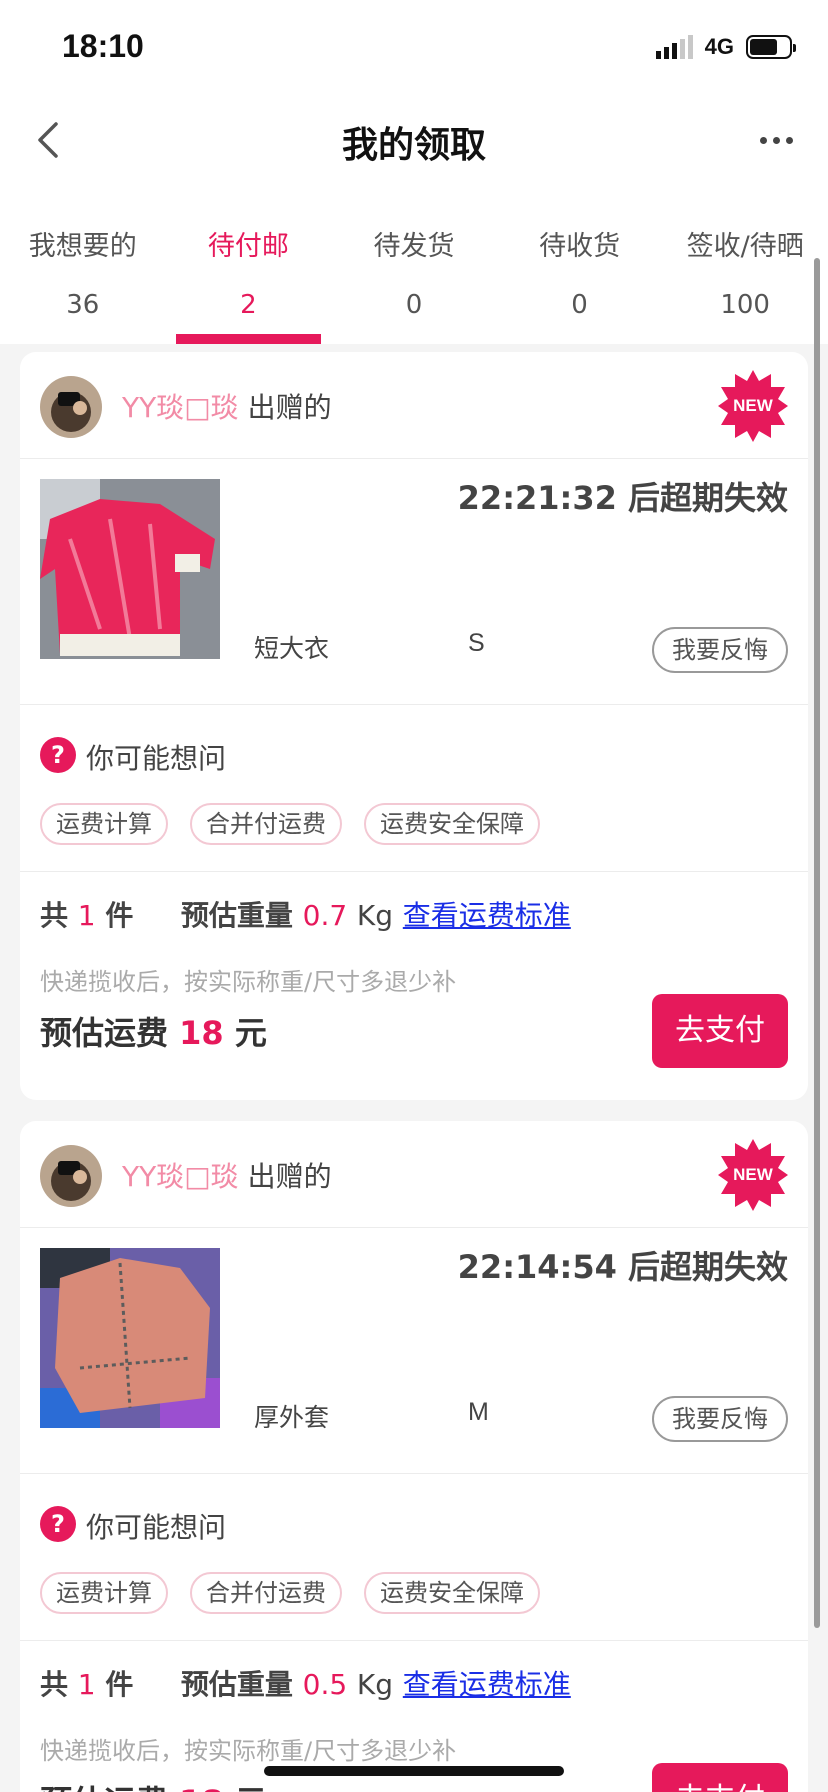 Image resolution: width=828 pixels, height=1792 pixels. What do you see at coordinates (745, 305) in the screenshot?
I see `tab-count: 100` at bounding box center [745, 305].